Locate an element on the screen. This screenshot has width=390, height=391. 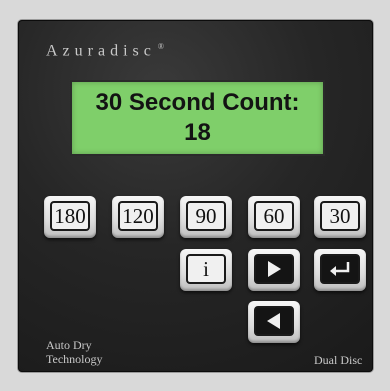
lcd-display: 30 Second Count: 18 is located at coordinates (197, 118).